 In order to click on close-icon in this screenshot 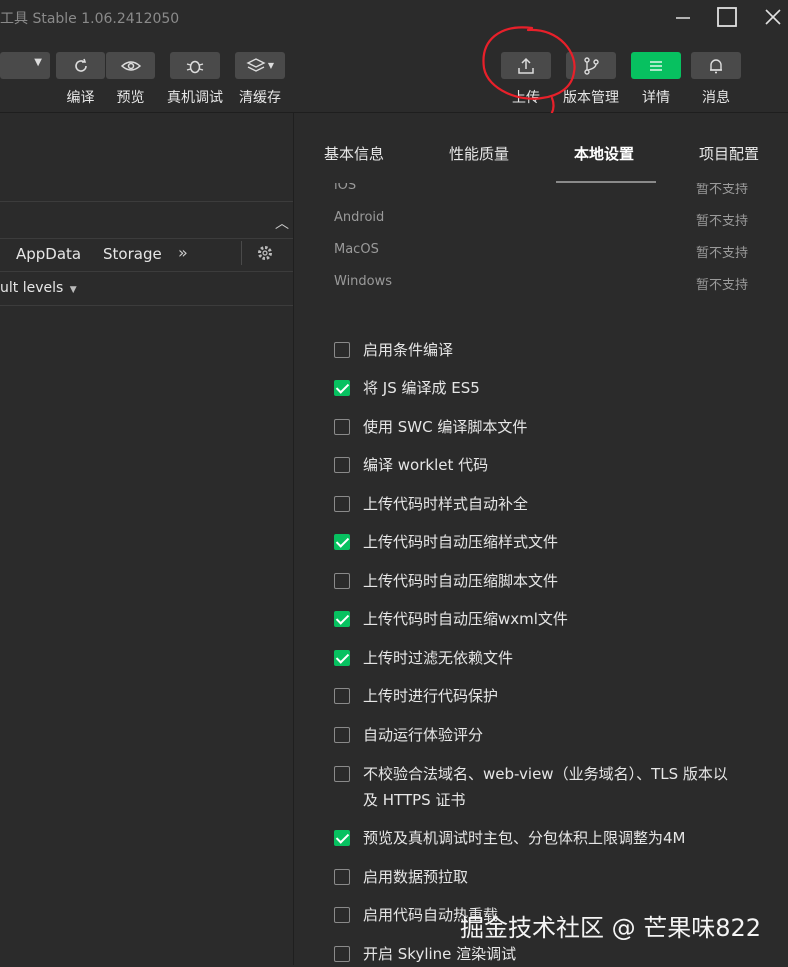, I will do `click(773, 17)`.